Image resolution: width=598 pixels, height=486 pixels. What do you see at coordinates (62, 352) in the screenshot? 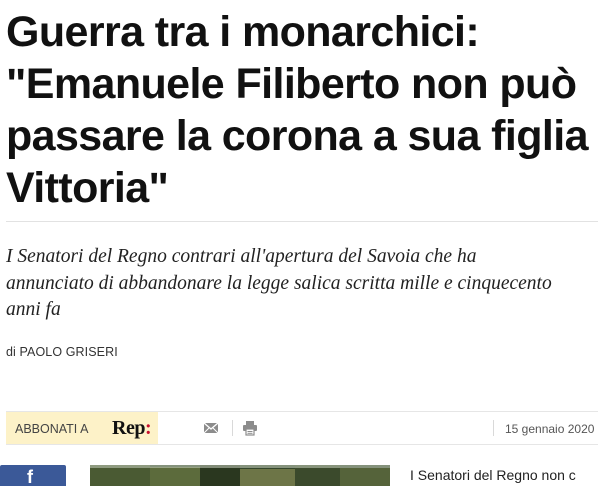
I see `article-byline: di PAOLO GRISERI` at bounding box center [62, 352].